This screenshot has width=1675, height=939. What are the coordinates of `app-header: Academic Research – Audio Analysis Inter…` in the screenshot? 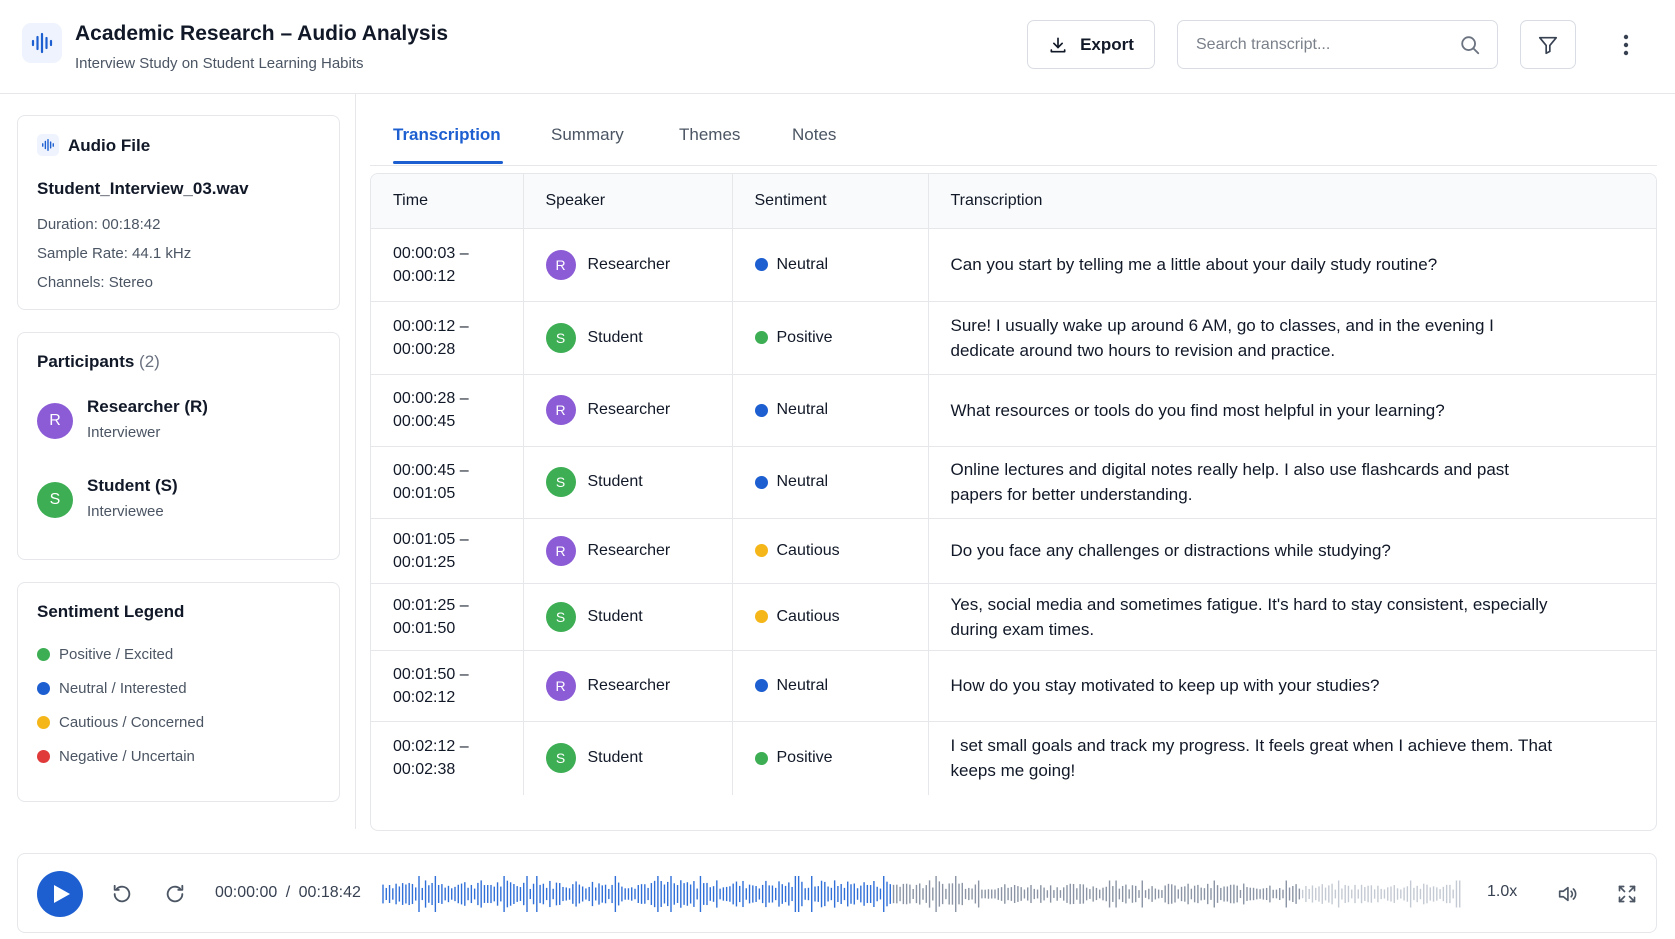 It's located at (837, 47).